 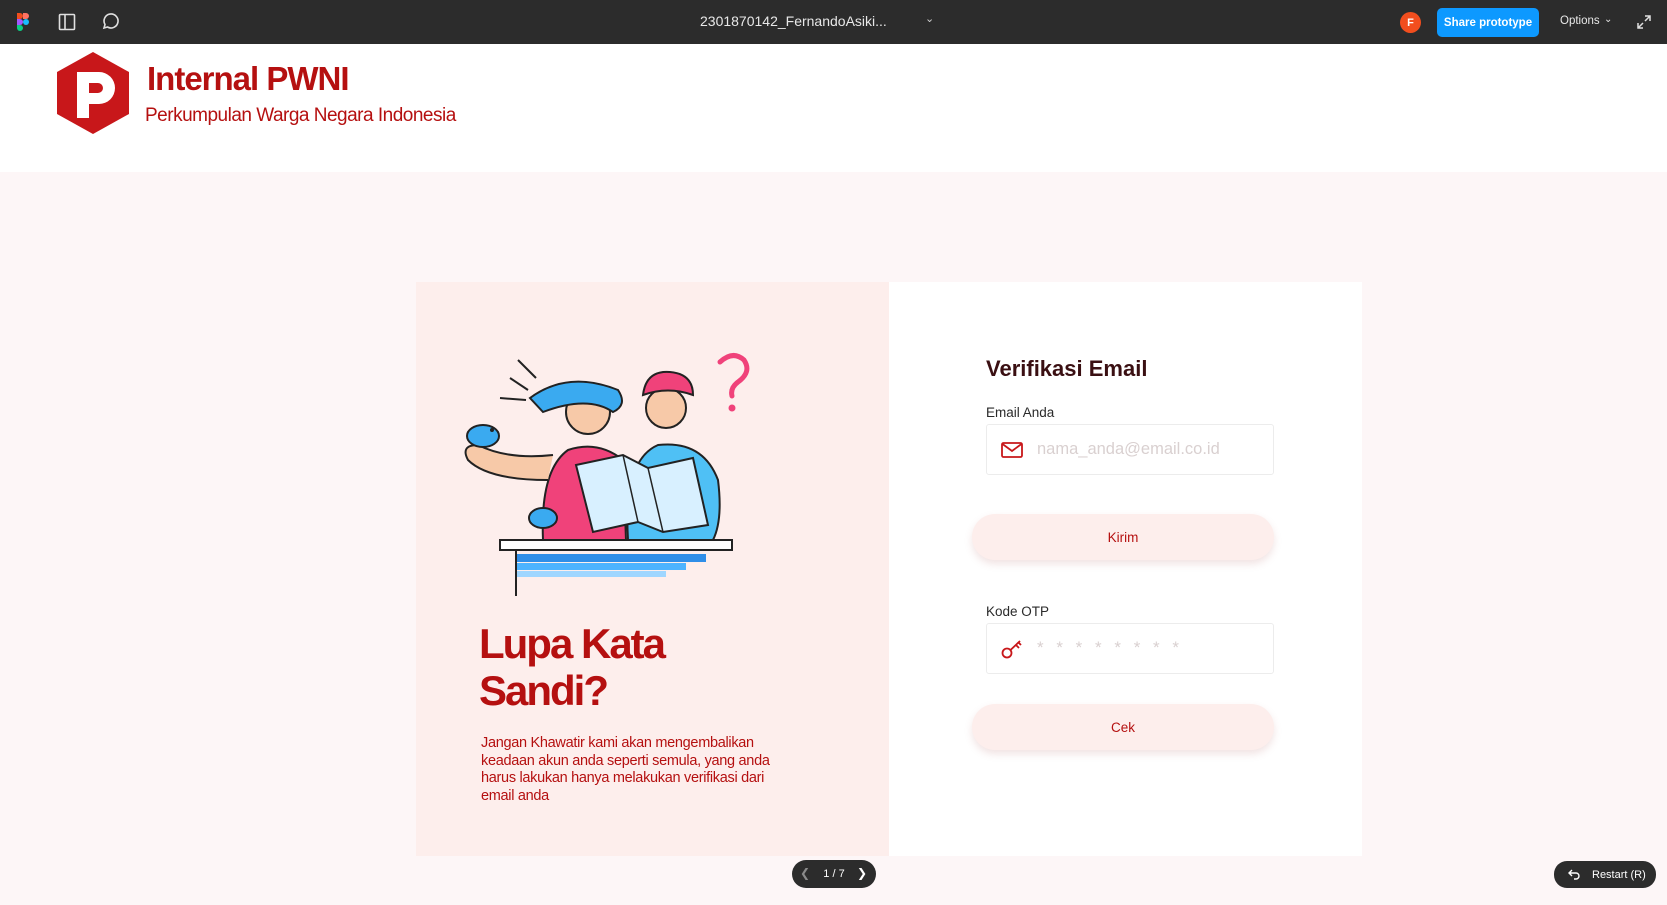 I want to click on figma-logo-icon, so click(x=23, y=22).